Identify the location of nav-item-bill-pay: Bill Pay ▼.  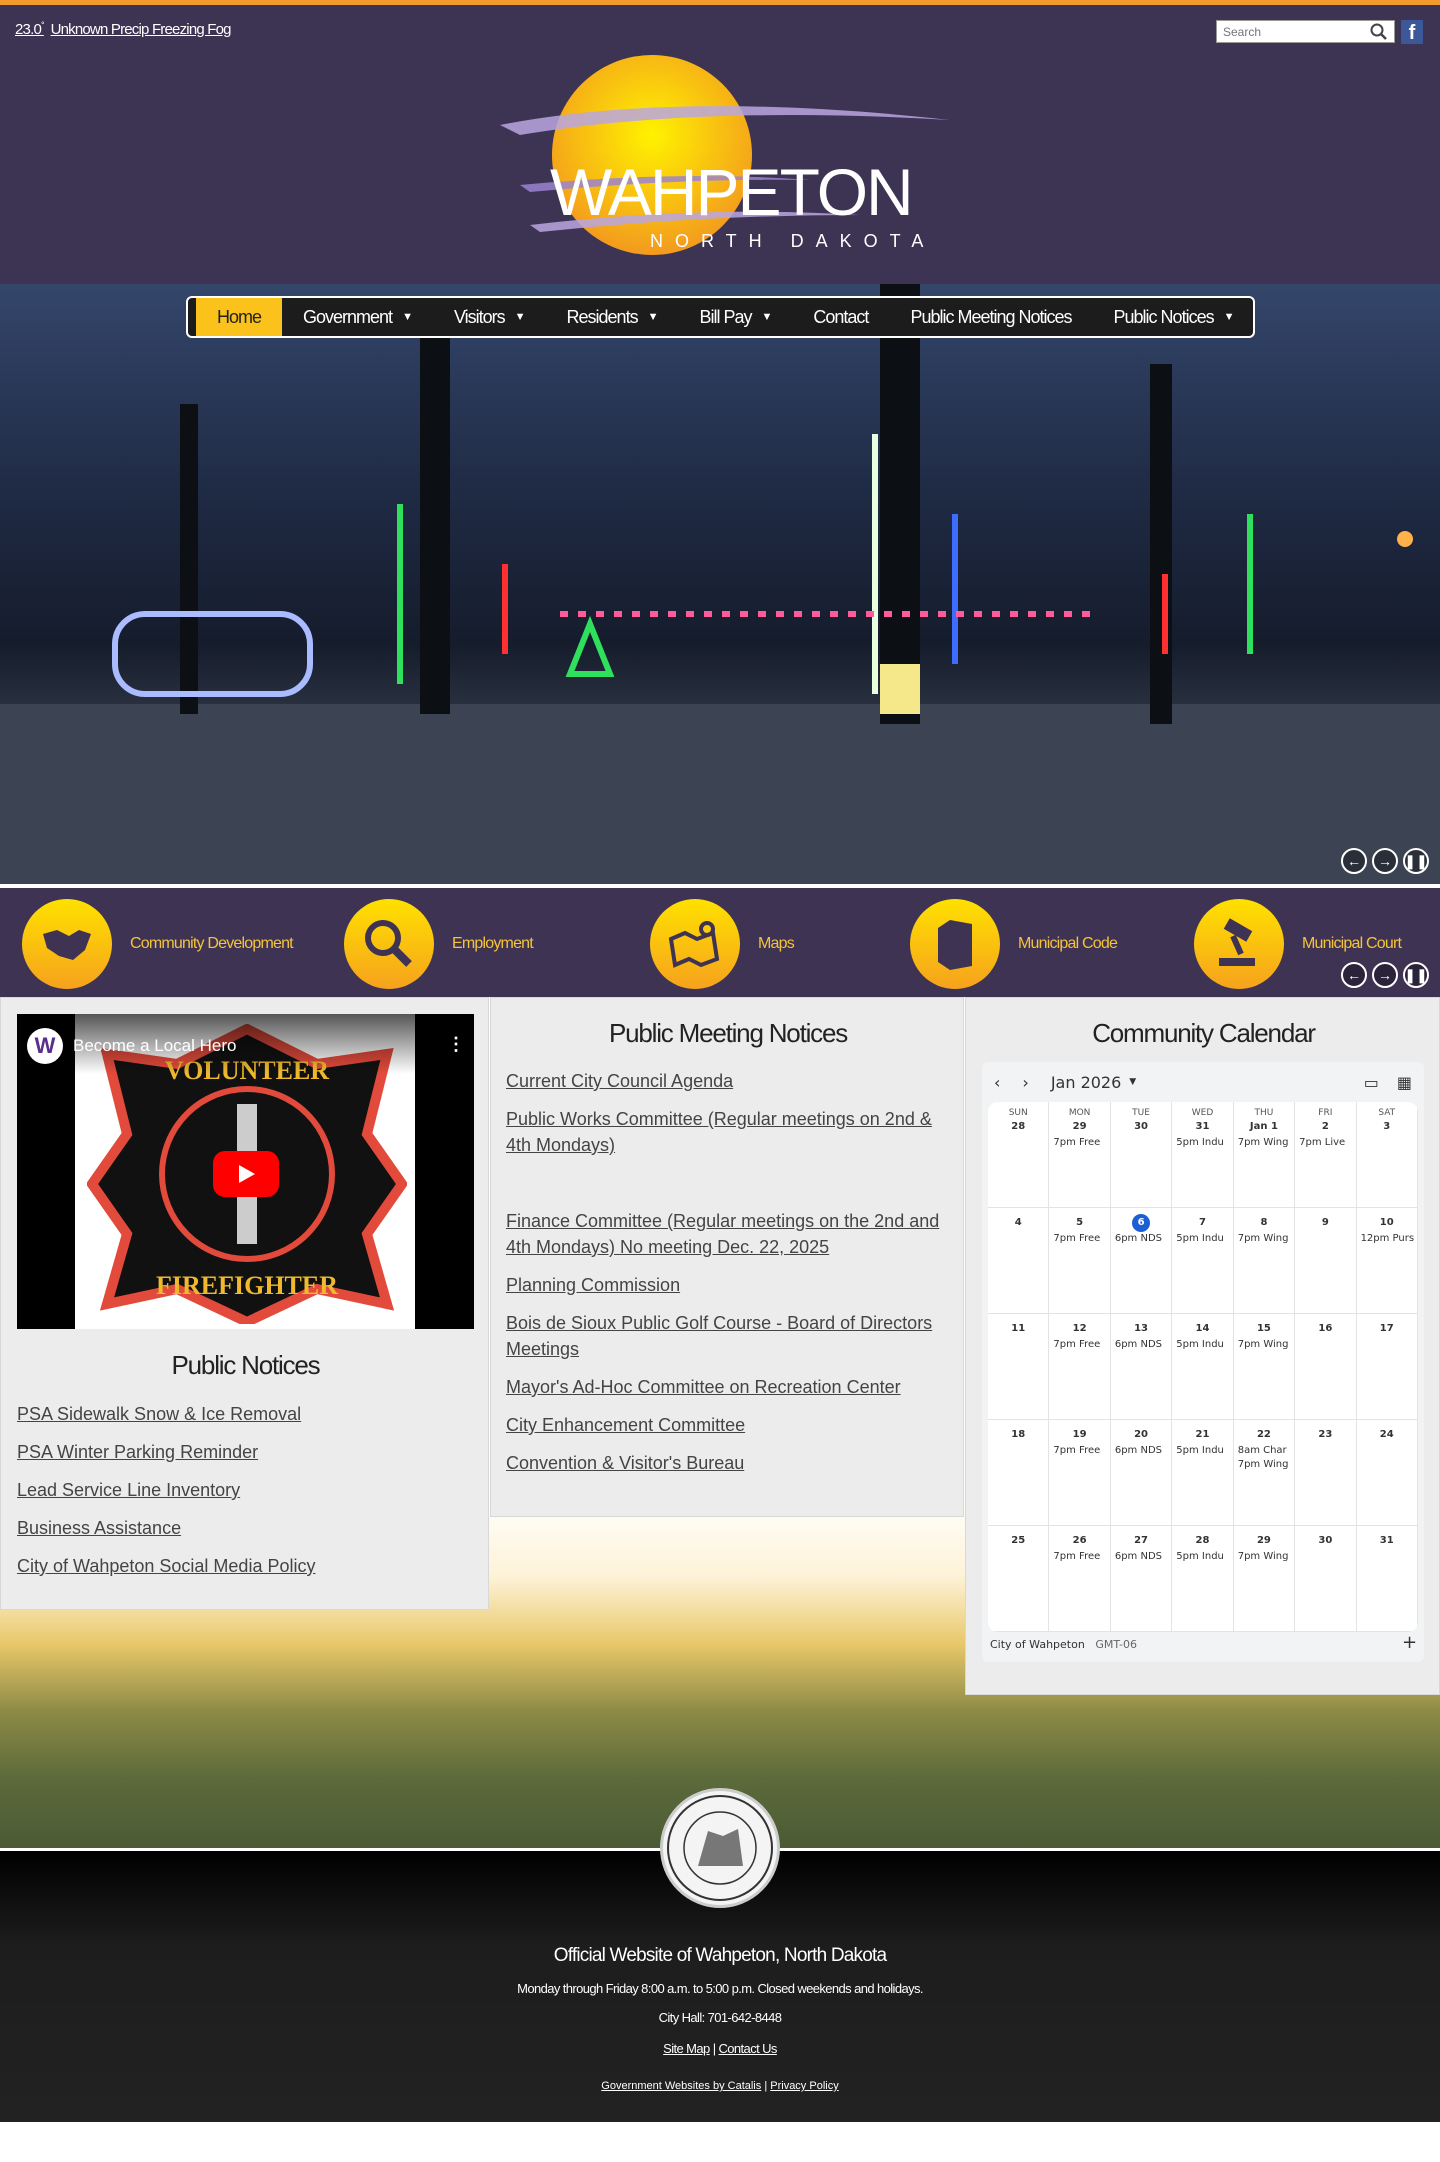
(735, 317).